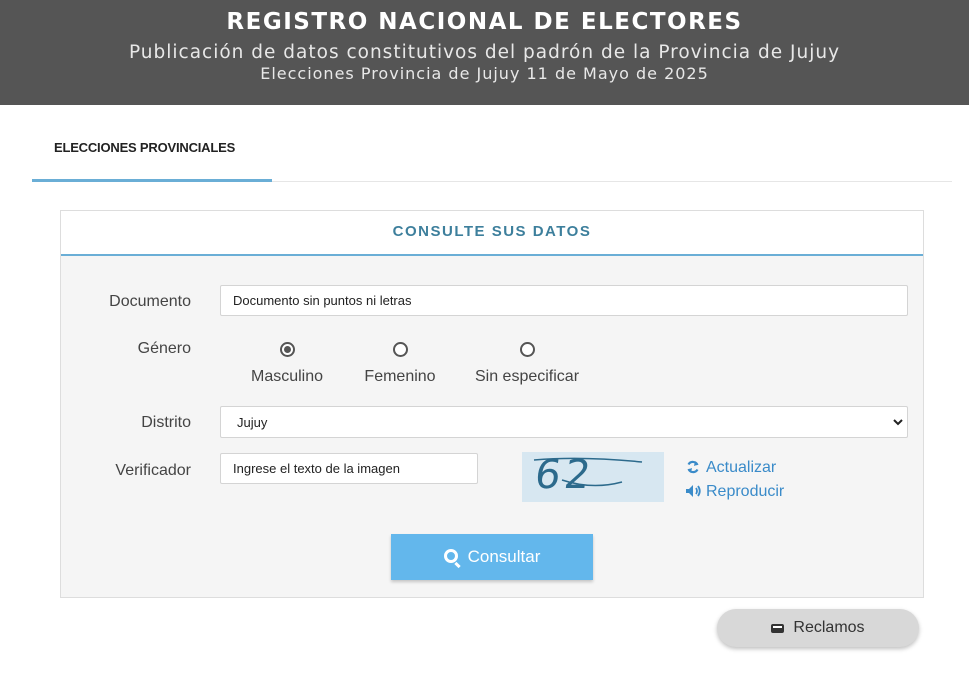 This screenshot has width=969, height=685. What do you see at coordinates (898, 423) in the screenshot?
I see `chevron-down-icon` at bounding box center [898, 423].